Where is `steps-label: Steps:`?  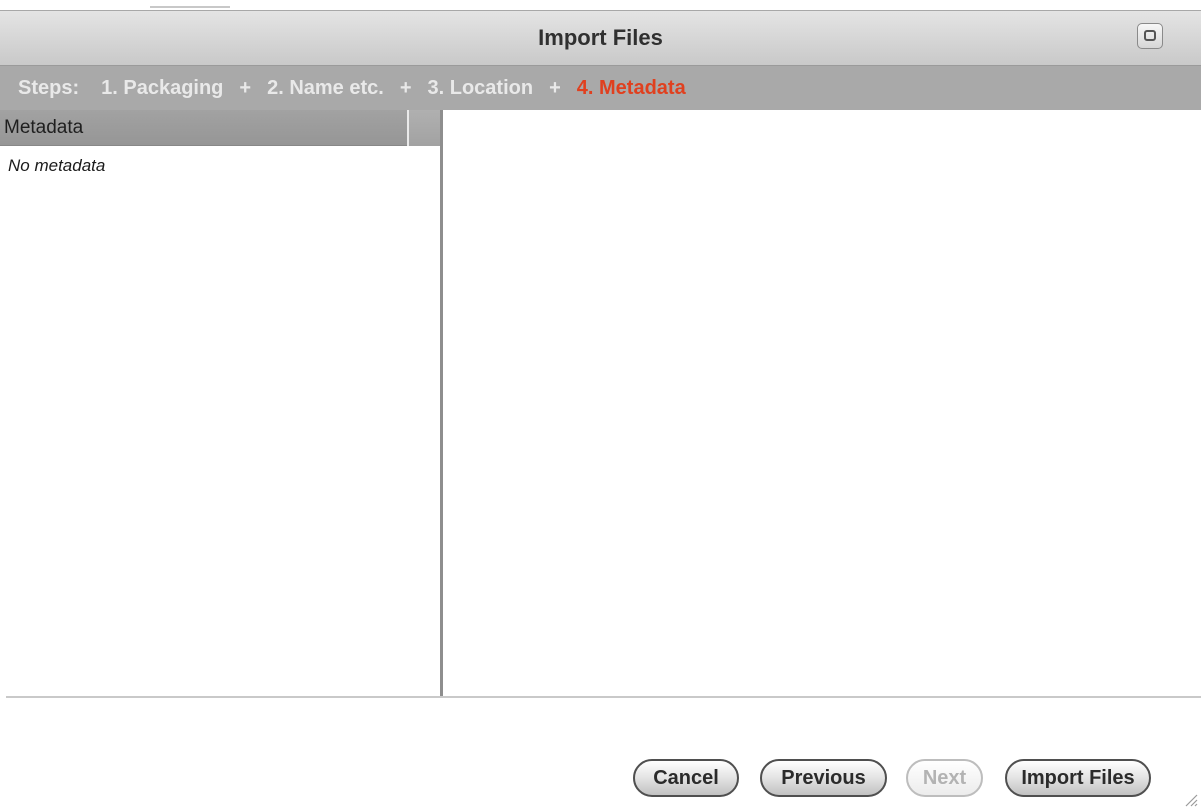 steps-label: Steps: is located at coordinates (49, 87).